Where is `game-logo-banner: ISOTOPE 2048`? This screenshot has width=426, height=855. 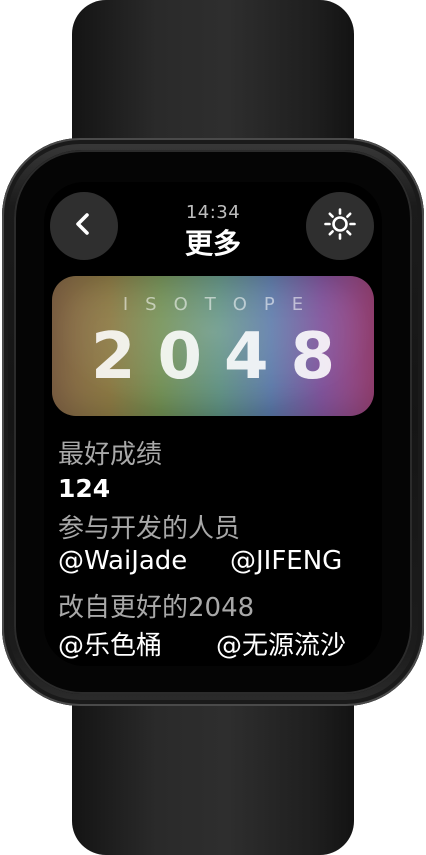 game-logo-banner: ISOTOPE 2048 is located at coordinates (213, 346).